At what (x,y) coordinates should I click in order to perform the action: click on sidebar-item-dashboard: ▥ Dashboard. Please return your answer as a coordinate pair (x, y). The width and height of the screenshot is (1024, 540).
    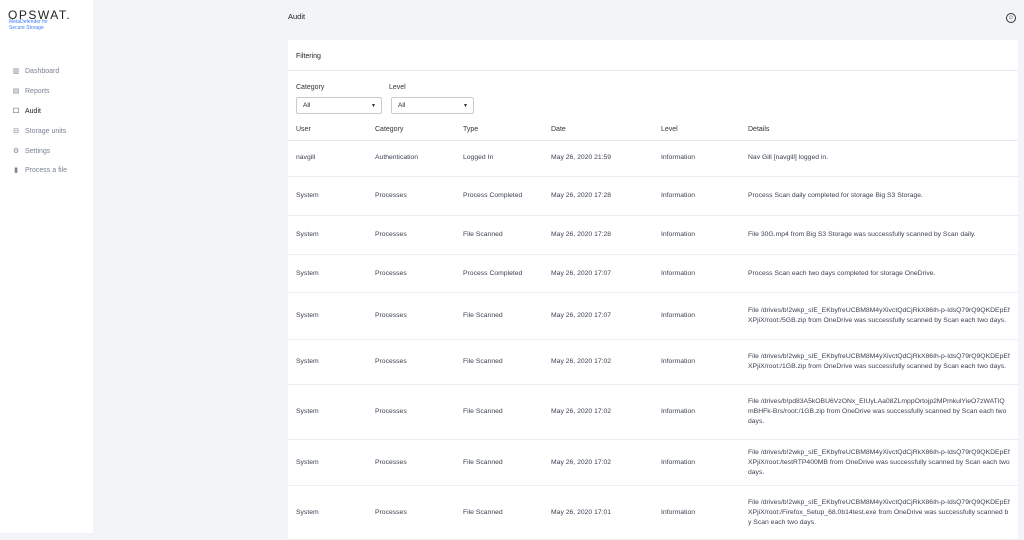
    Looking at the image, I should click on (36, 71).